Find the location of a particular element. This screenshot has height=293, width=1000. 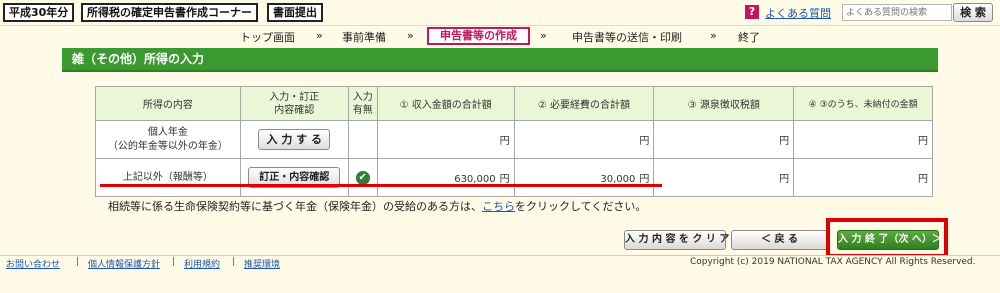

back-button: ＜ 戻 る is located at coordinates (779, 240).